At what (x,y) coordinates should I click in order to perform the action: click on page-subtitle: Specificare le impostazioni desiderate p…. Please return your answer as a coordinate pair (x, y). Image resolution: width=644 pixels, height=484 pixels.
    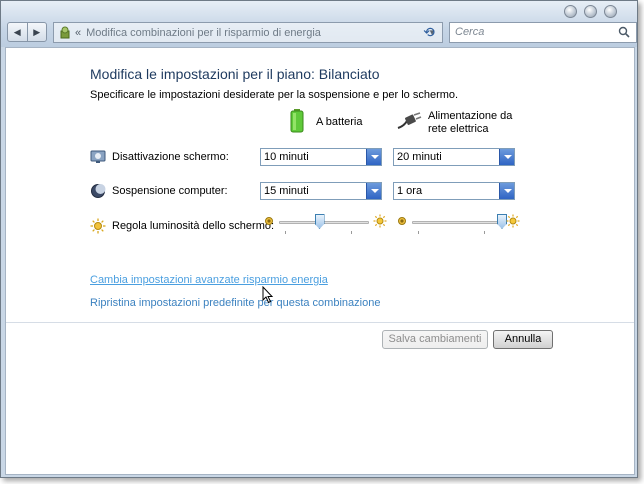
    Looking at the image, I should click on (274, 95).